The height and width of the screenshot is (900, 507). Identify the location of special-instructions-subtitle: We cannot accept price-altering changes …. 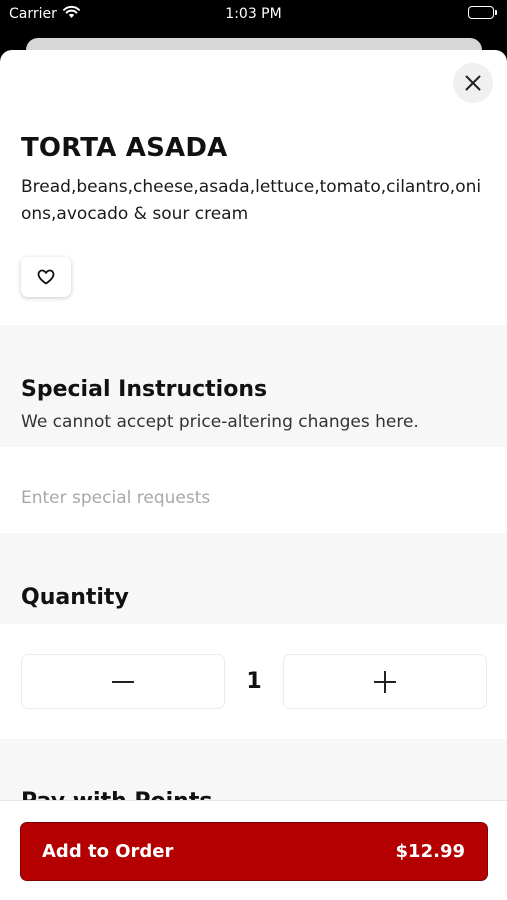
(220, 422).